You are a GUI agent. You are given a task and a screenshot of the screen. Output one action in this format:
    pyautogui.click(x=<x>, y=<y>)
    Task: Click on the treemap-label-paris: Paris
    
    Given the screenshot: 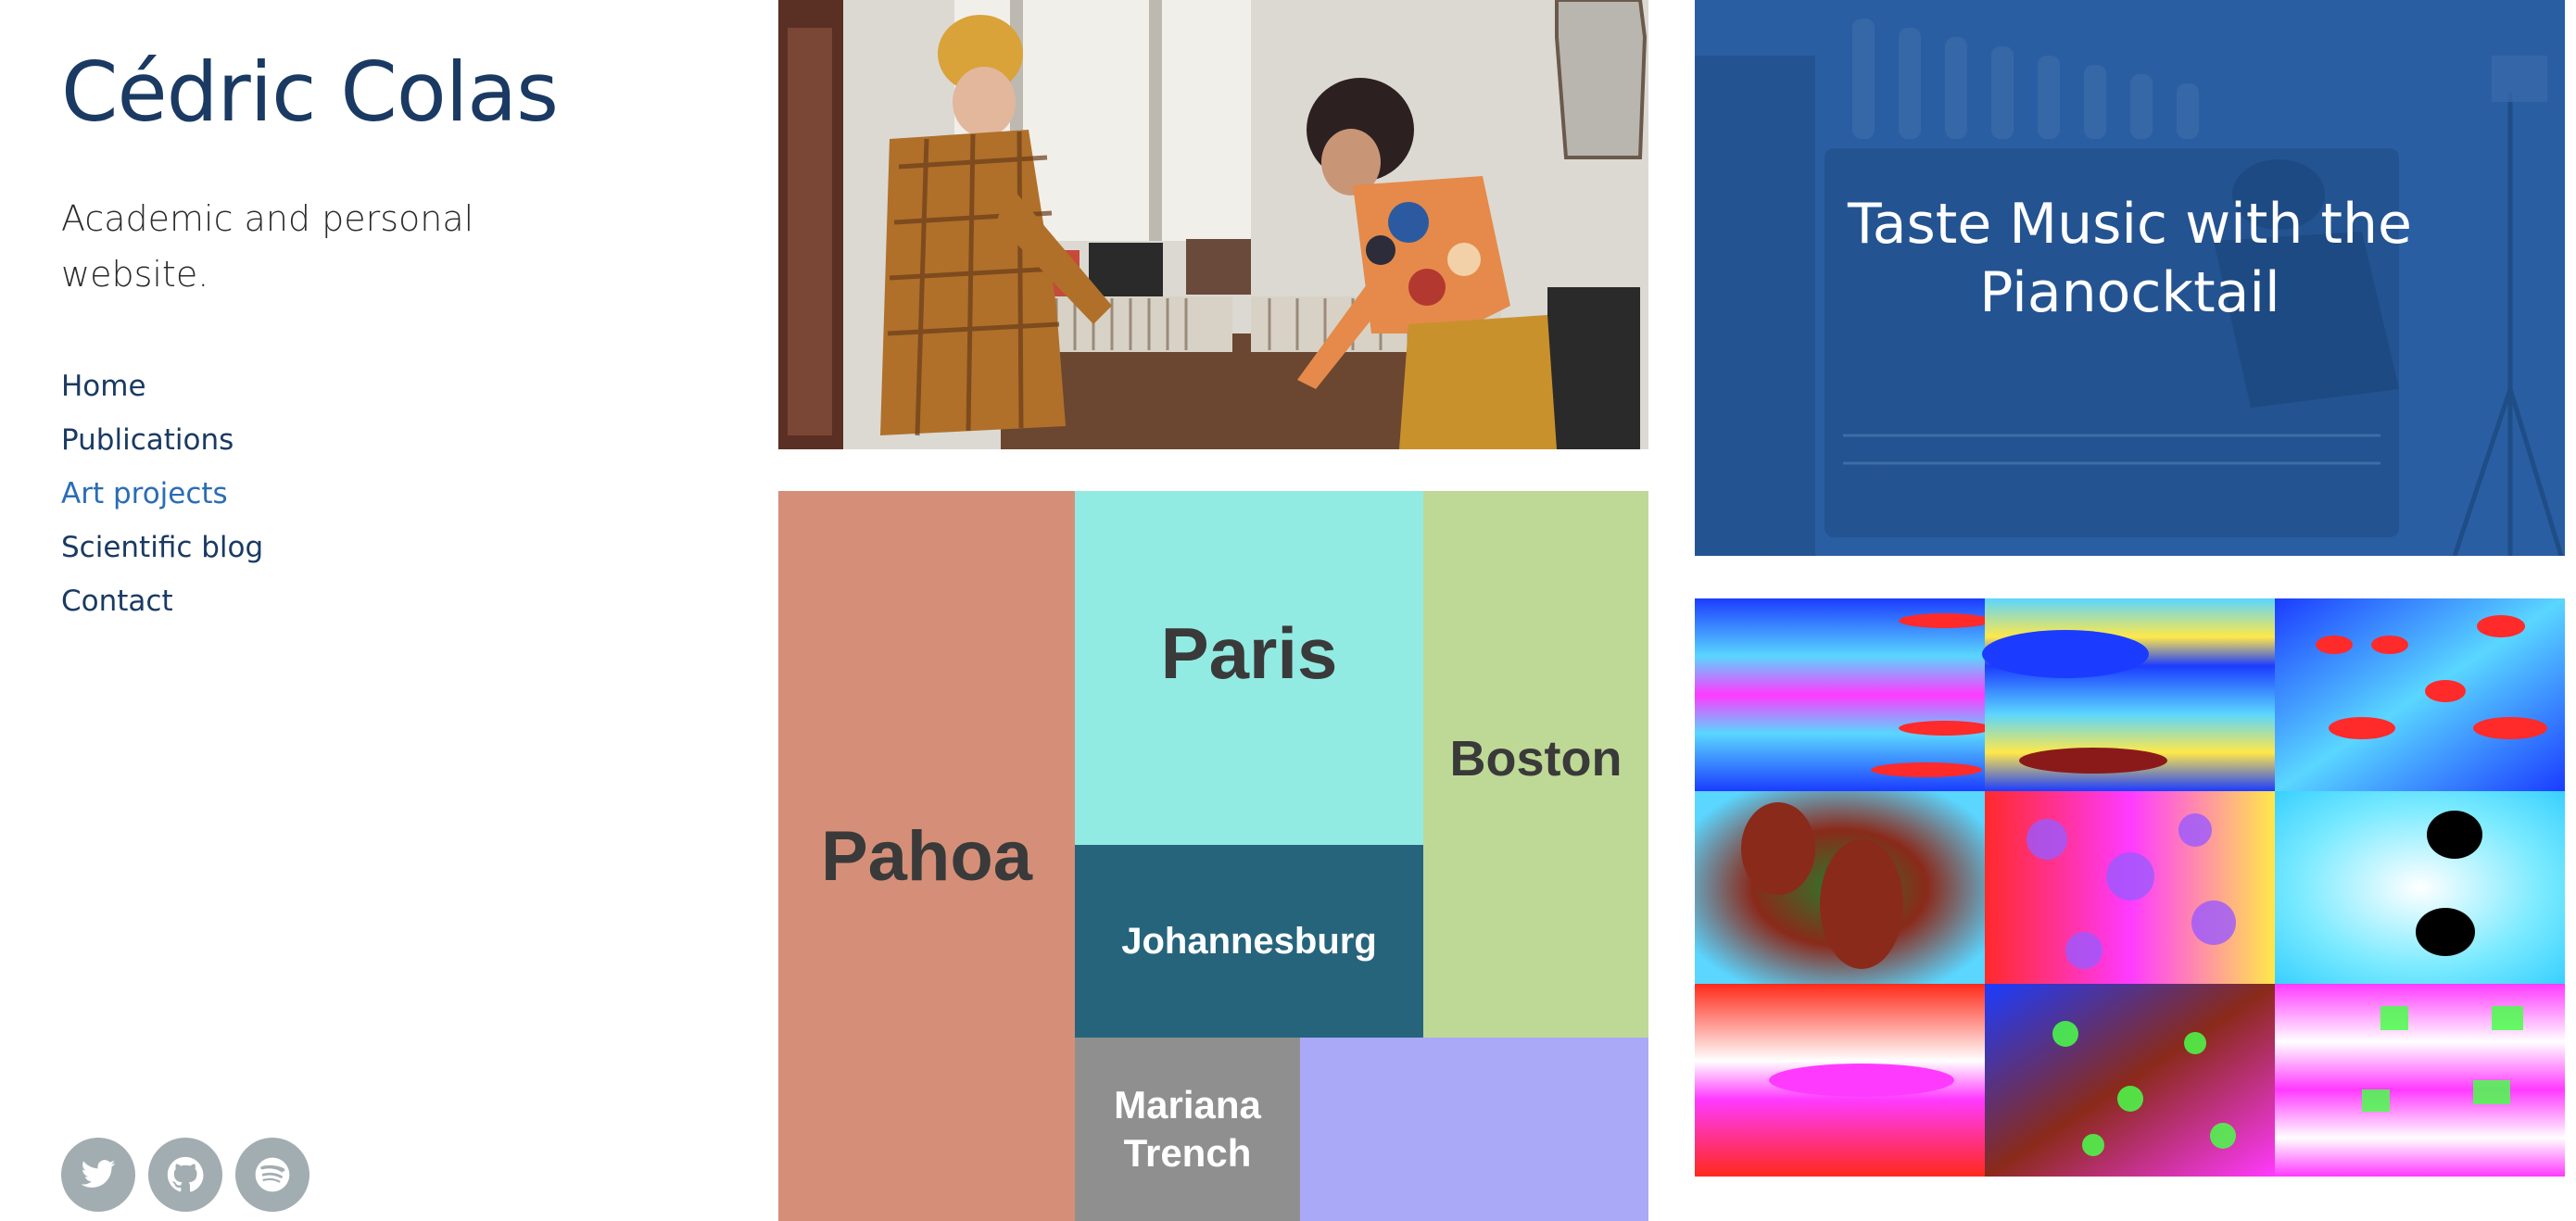 What is the action you would take?
    pyautogui.click(x=1249, y=653)
    